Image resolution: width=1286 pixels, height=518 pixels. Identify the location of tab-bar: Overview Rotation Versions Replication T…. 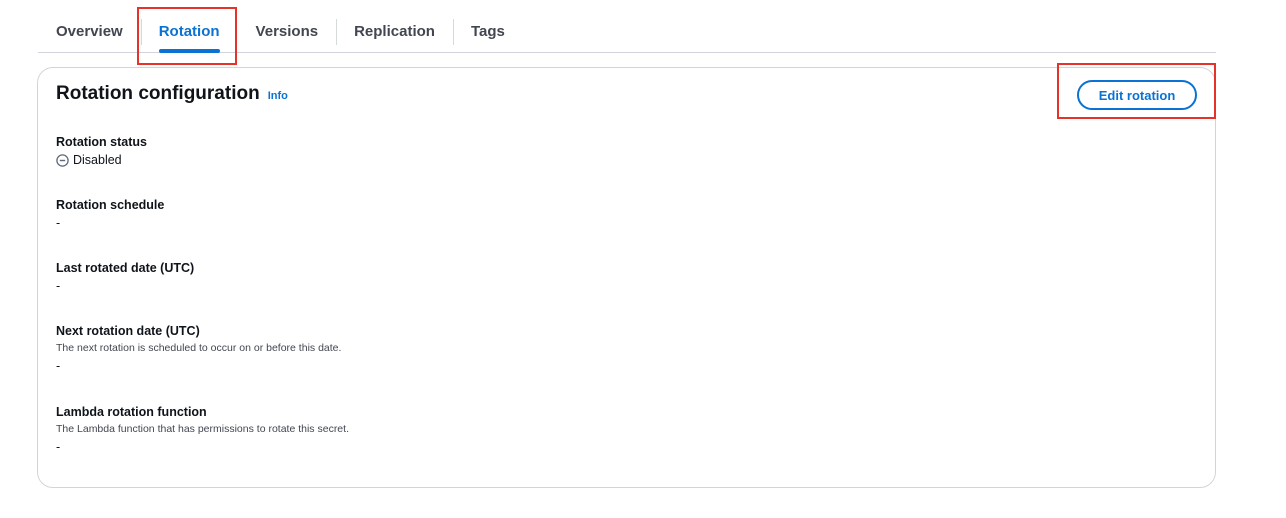
(627, 31).